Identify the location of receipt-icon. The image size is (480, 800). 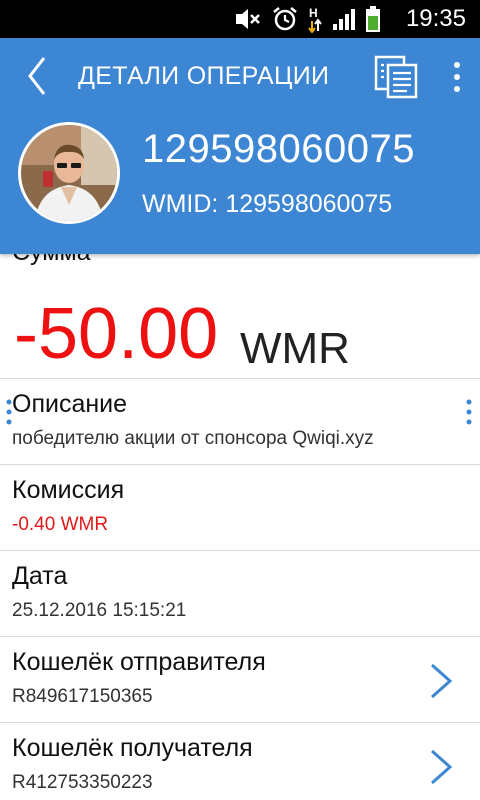
(397, 77).